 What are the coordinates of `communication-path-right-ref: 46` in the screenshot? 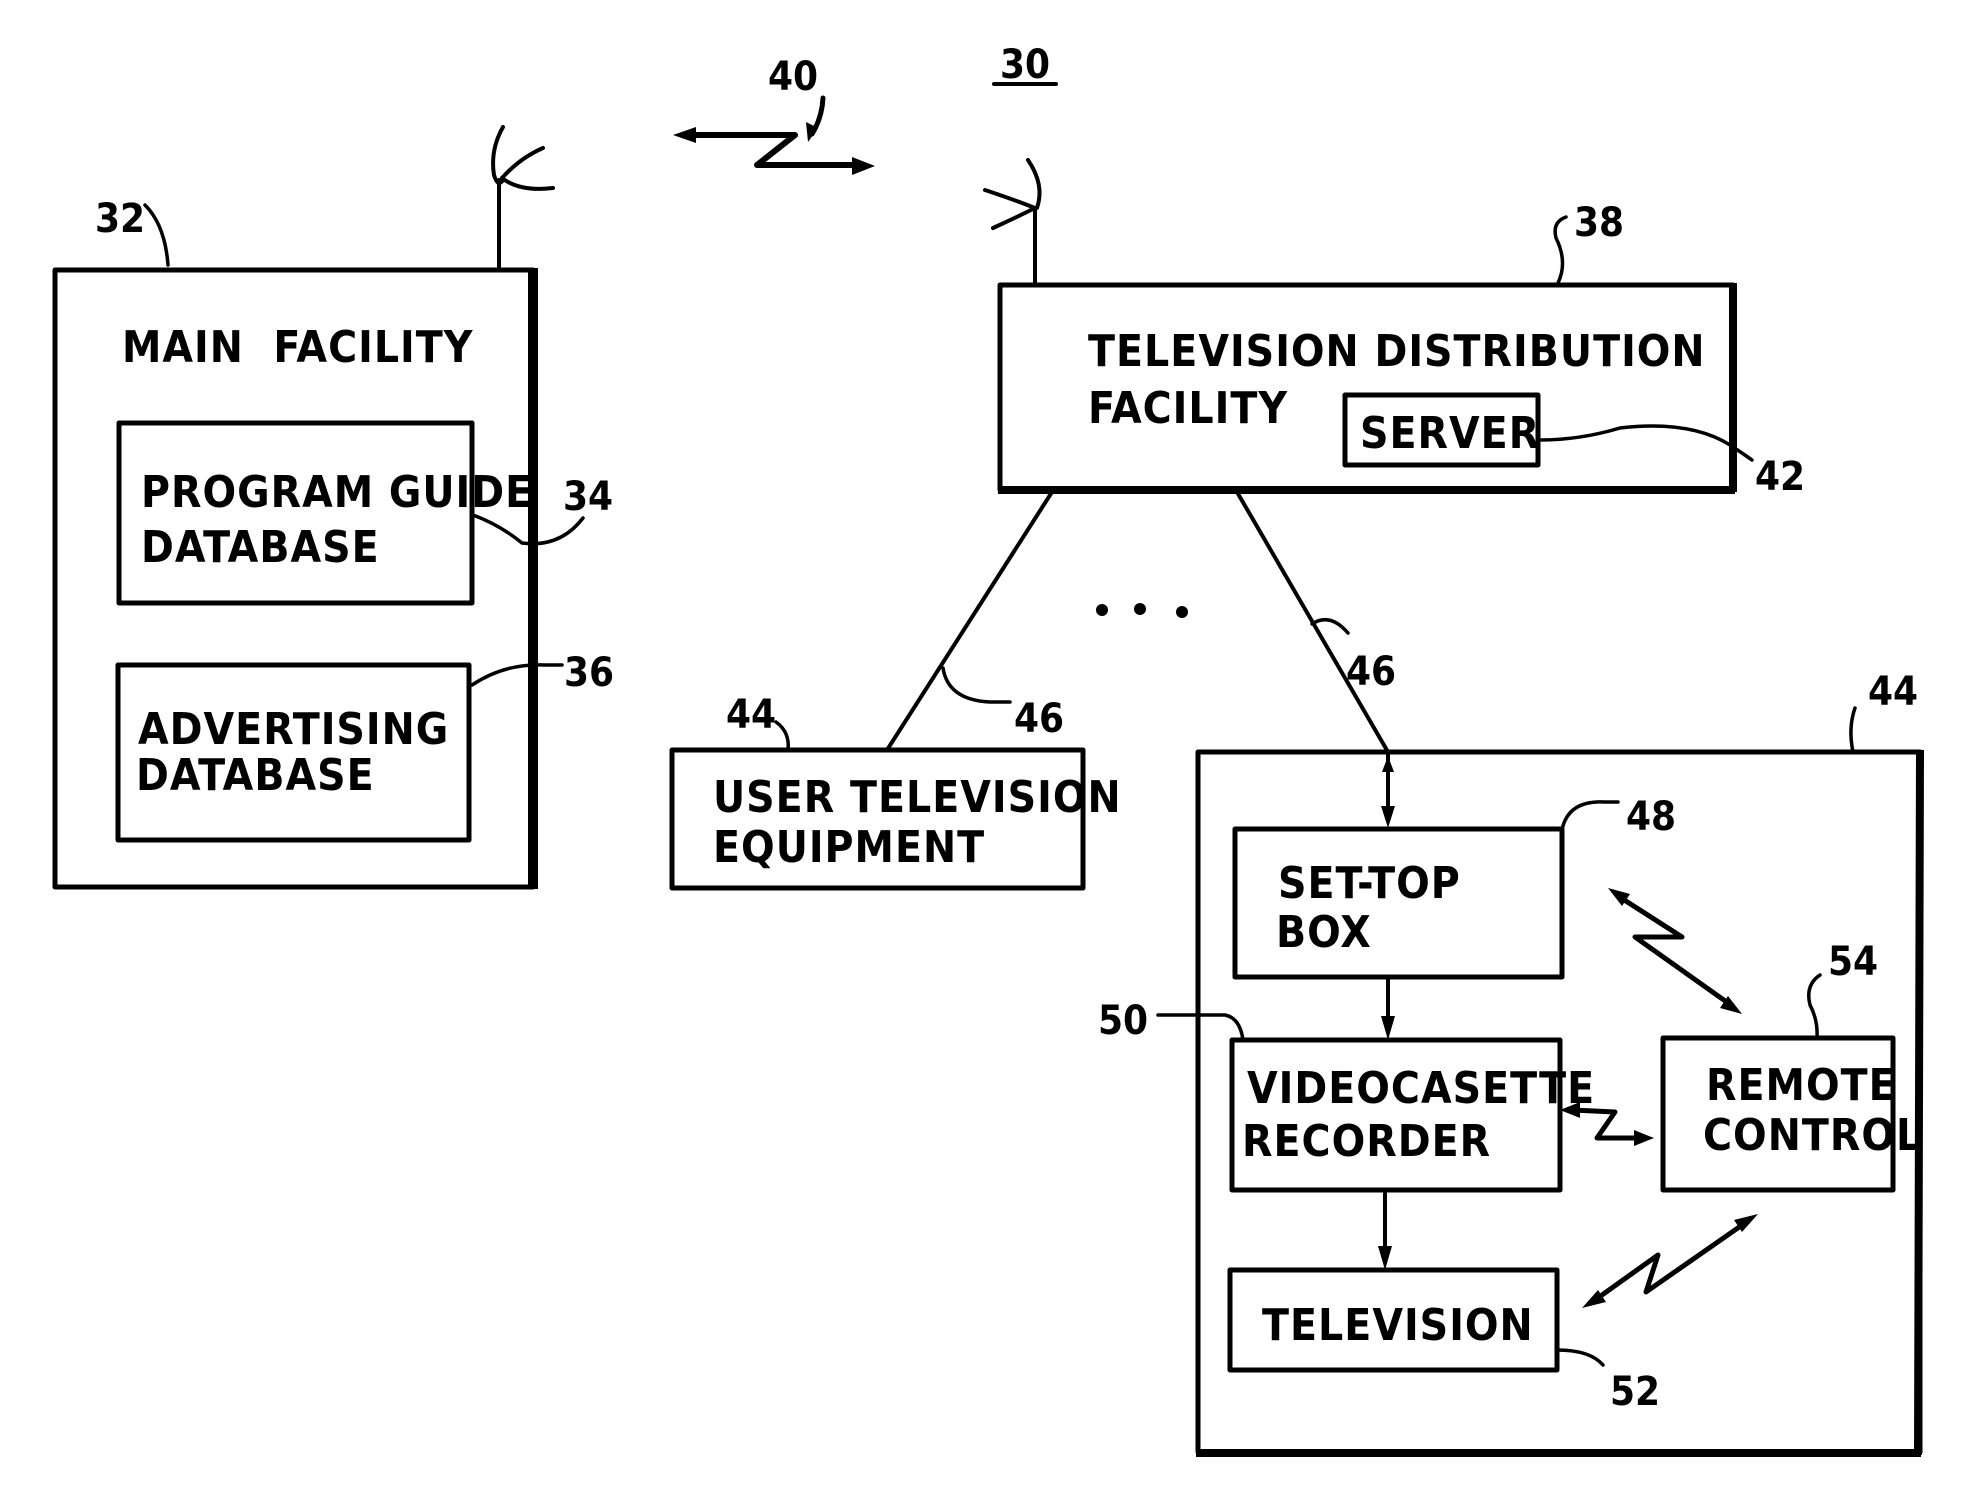 It's located at (1371, 672).